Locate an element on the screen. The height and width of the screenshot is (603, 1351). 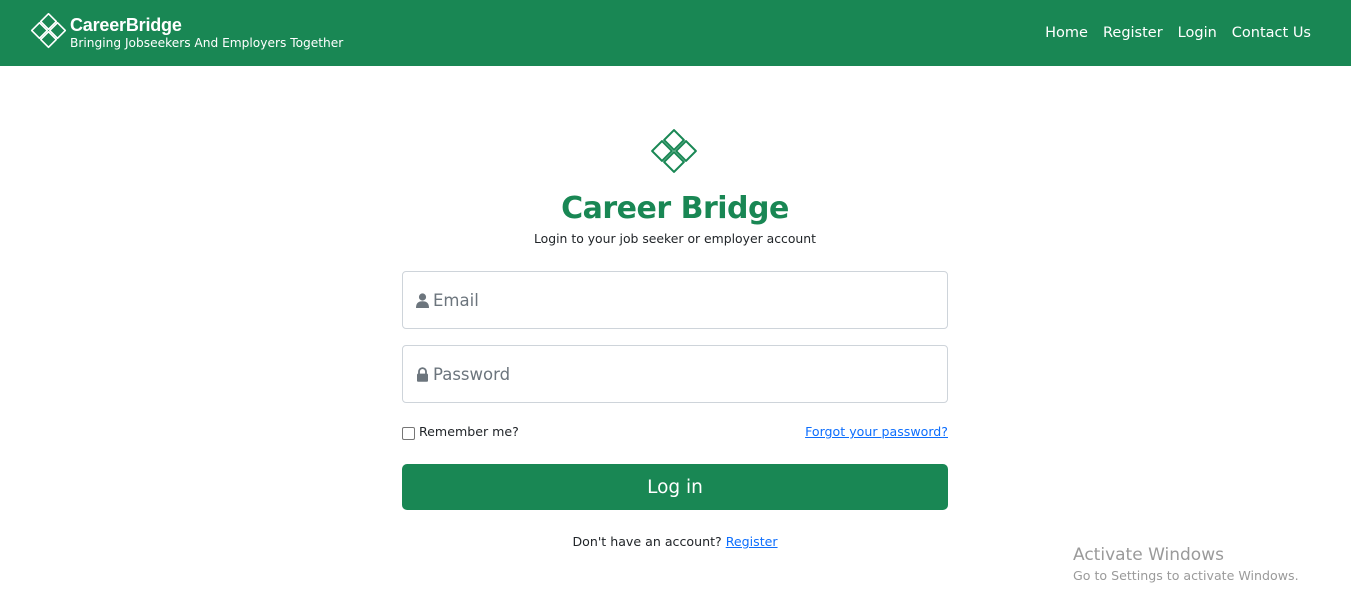
watermark-subtitle: Go to Settings to activate Windows. is located at coordinates (1186, 575).